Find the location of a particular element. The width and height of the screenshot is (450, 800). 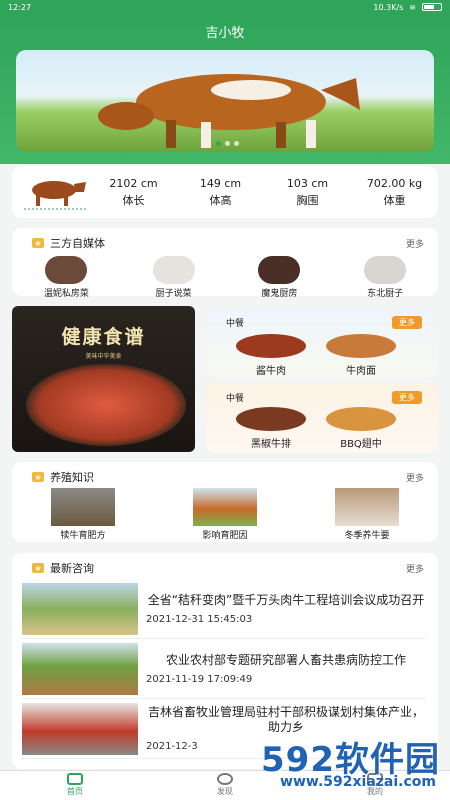

meal-card: 中餐 更多 酱牛肉 牛肉面 is located at coordinates (322, 343).